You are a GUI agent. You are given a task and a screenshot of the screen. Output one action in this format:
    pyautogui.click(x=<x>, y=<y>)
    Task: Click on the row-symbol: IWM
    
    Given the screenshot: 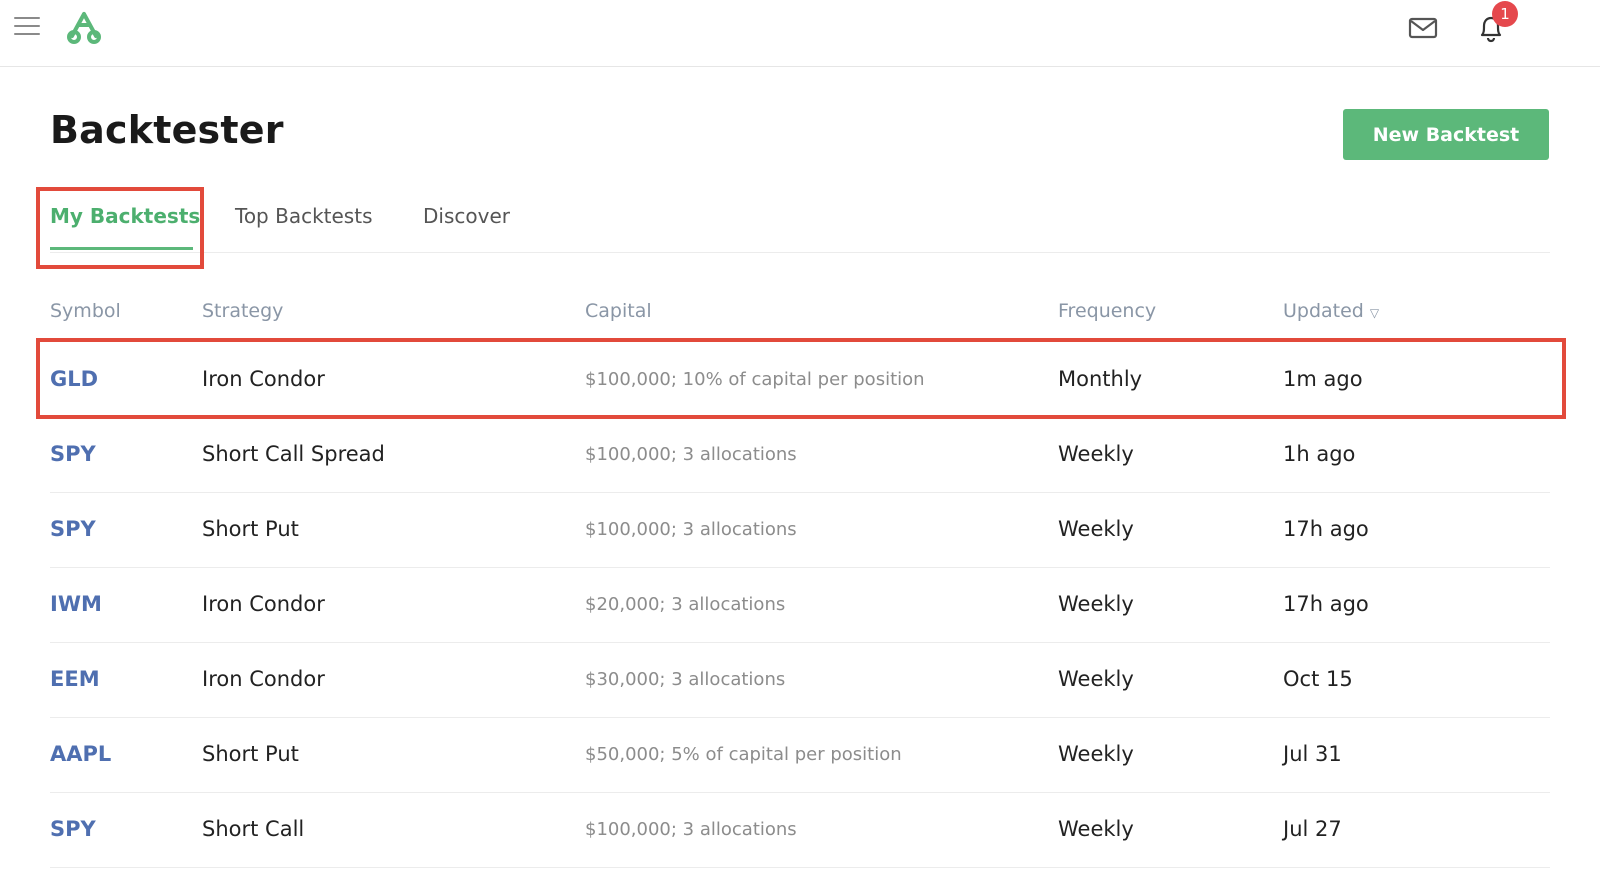 What is the action you would take?
    pyautogui.click(x=76, y=604)
    